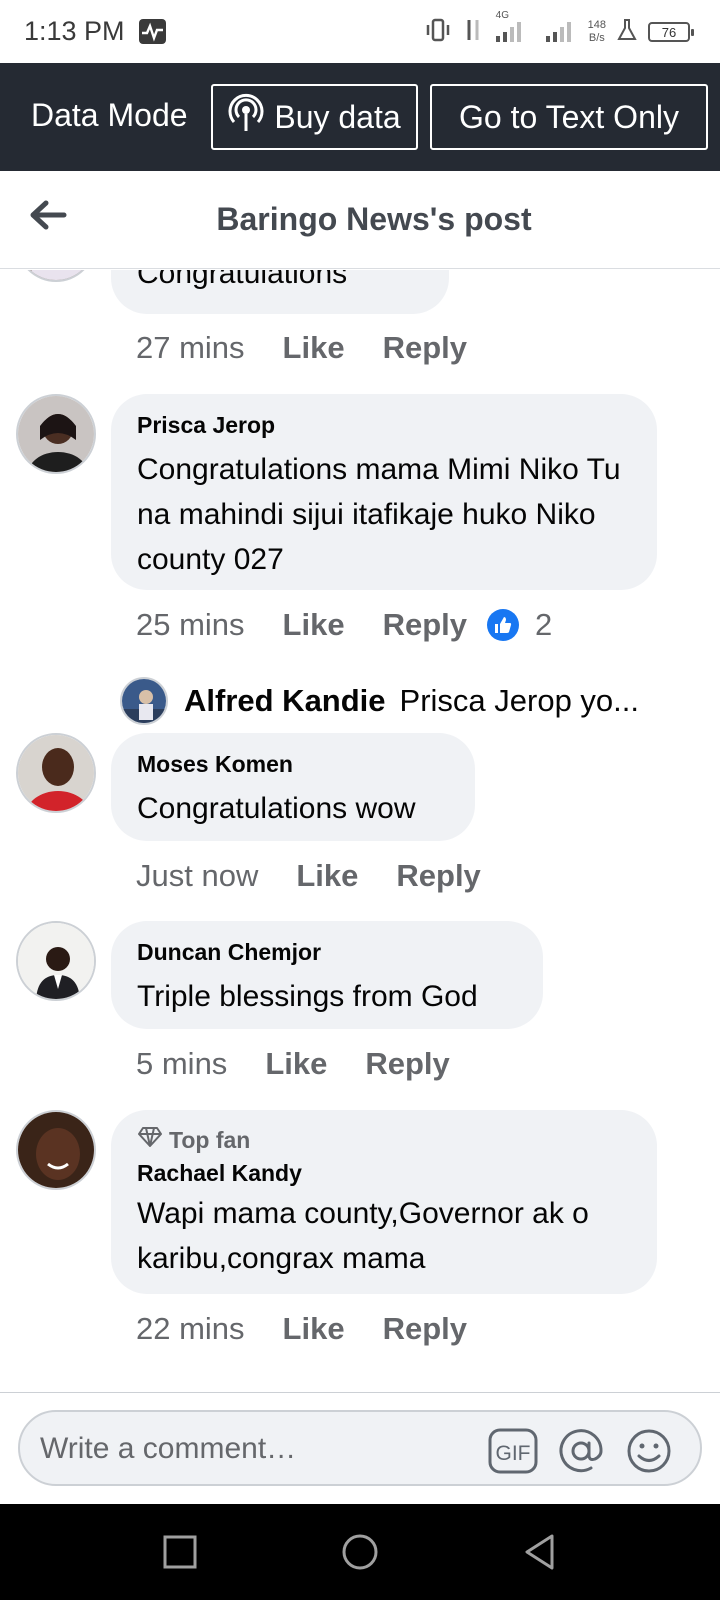 Image resolution: width=720 pixels, height=1600 pixels. What do you see at coordinates (307, 996) in the screenshot?
I see `comment-text: Triple blessings from God` at bounding box center [307, 996].